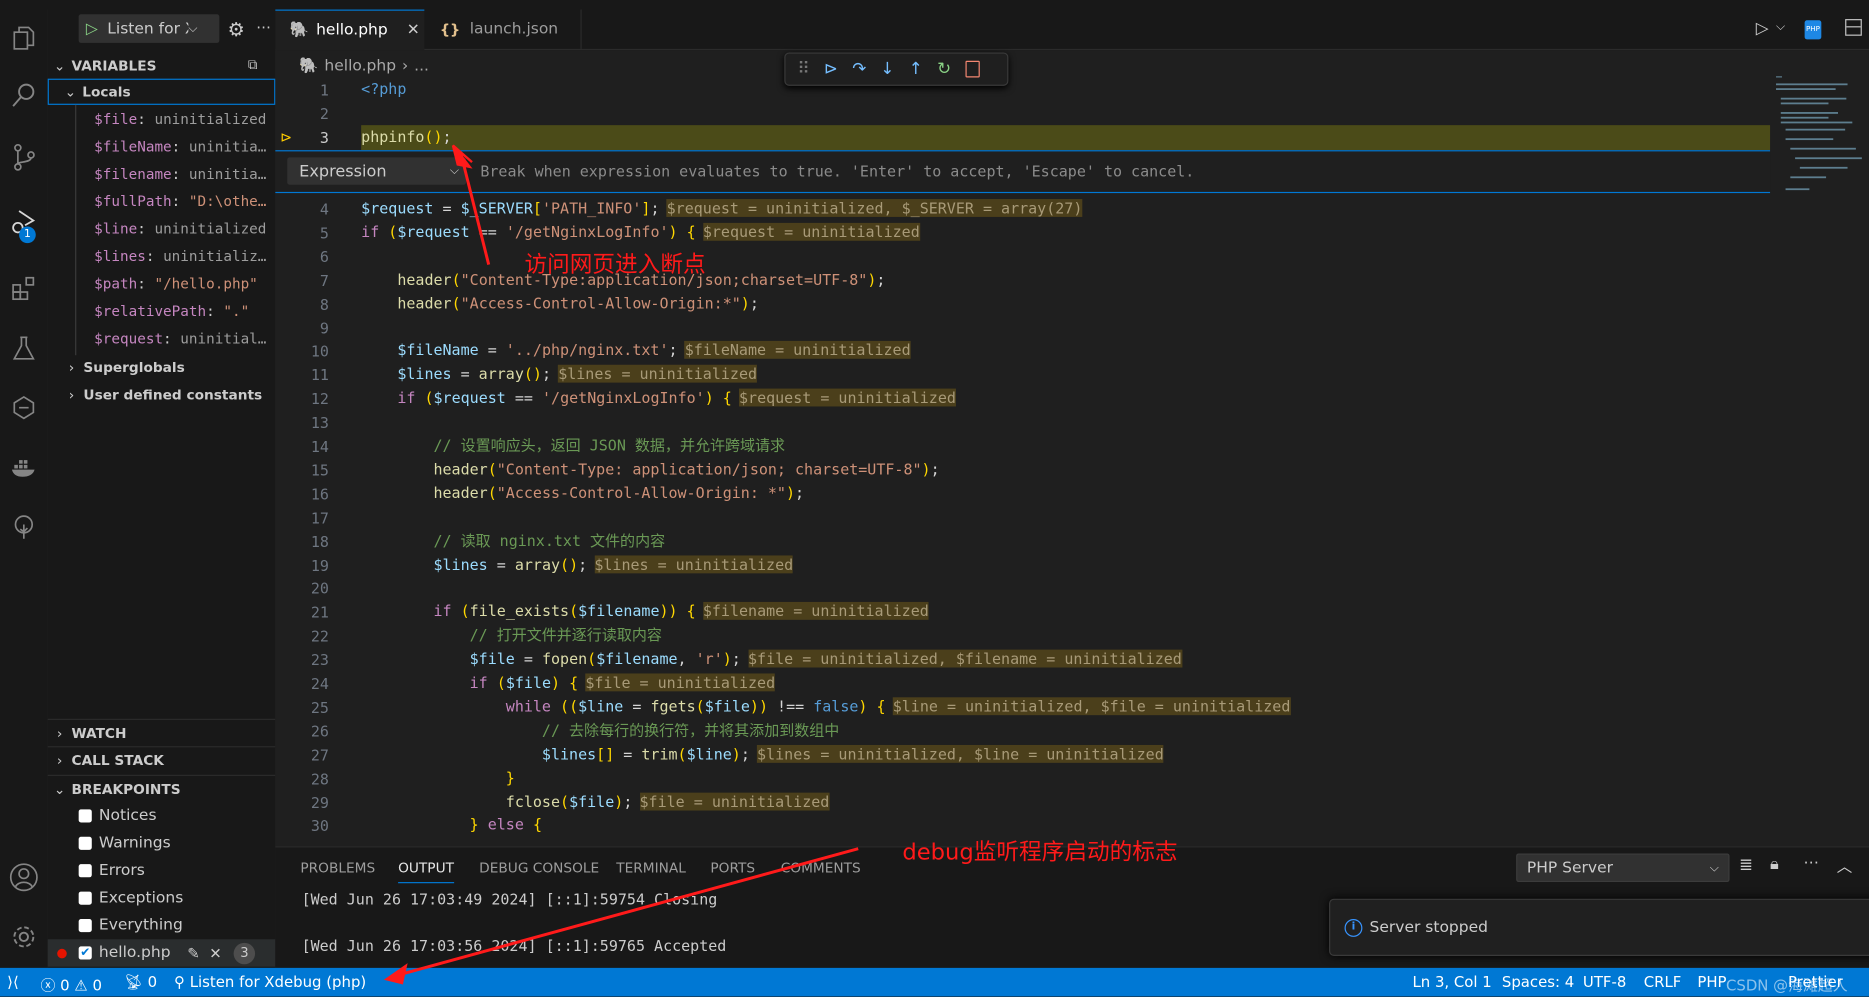  What do you see at coordinates (628, 912) in the screenshot?
I see `arrow-to-status` at bounding box center [628, 912].